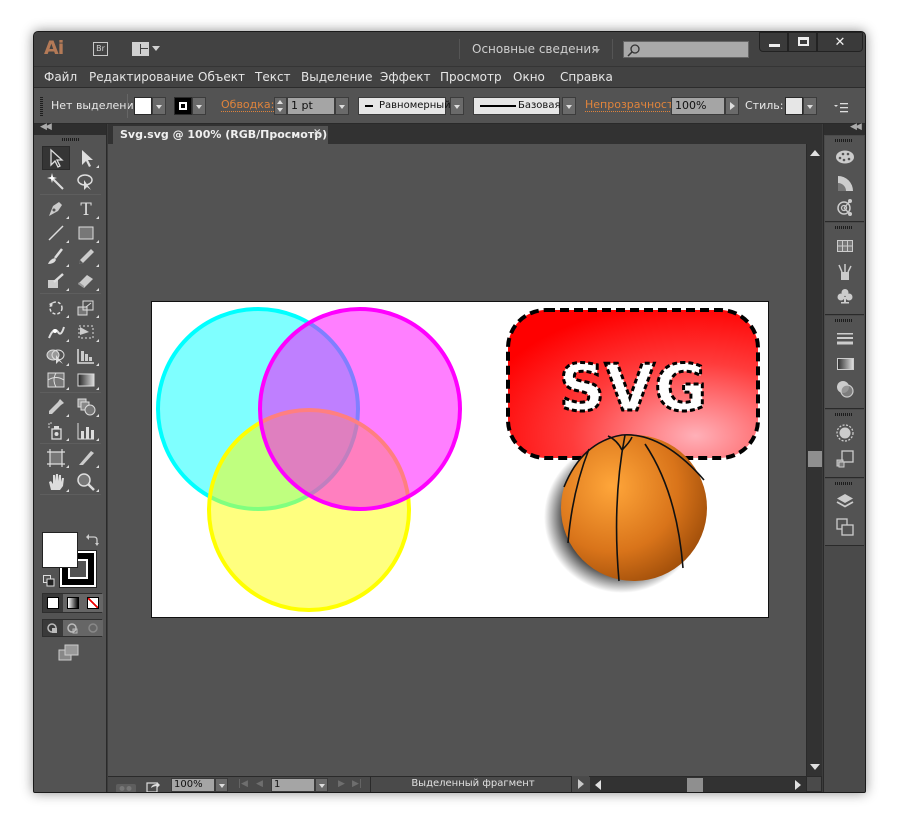  I want to click on document-tab: Svg.svg @ 100% (RGB/Просмотр) ×, so click(220, 135).